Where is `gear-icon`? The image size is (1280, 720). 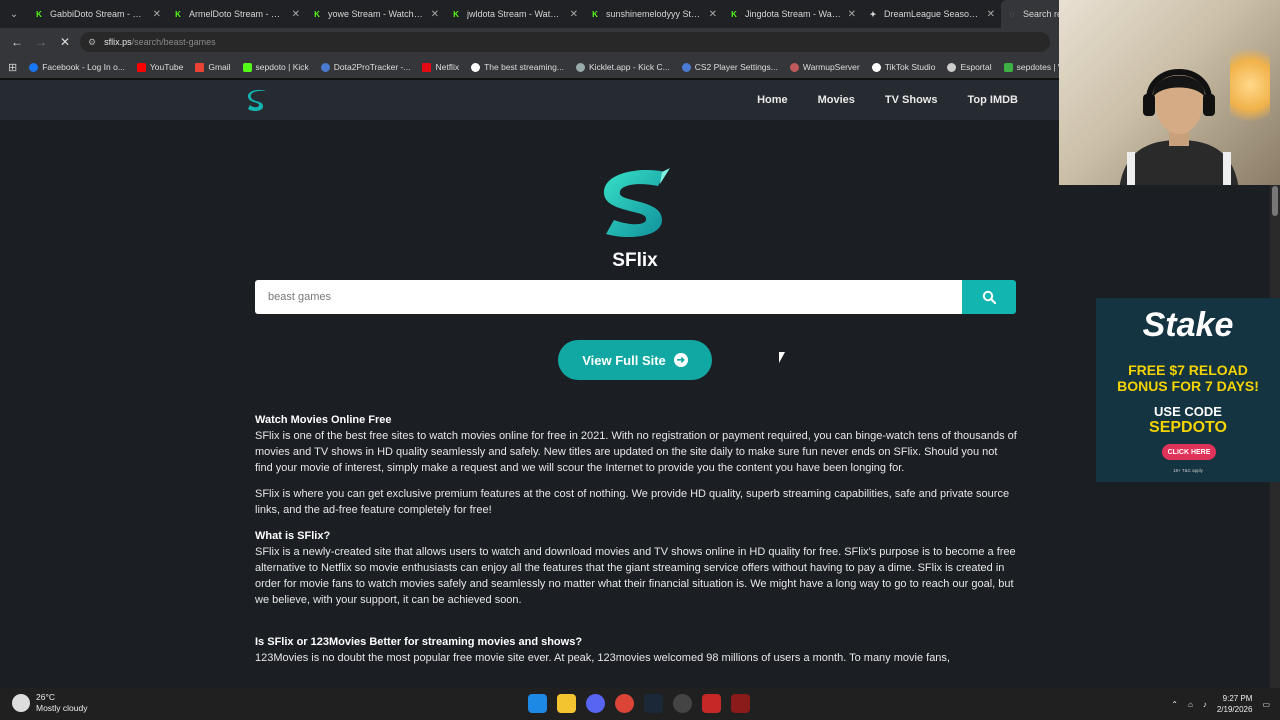 gear-icon is located at coordinates (686, 67).